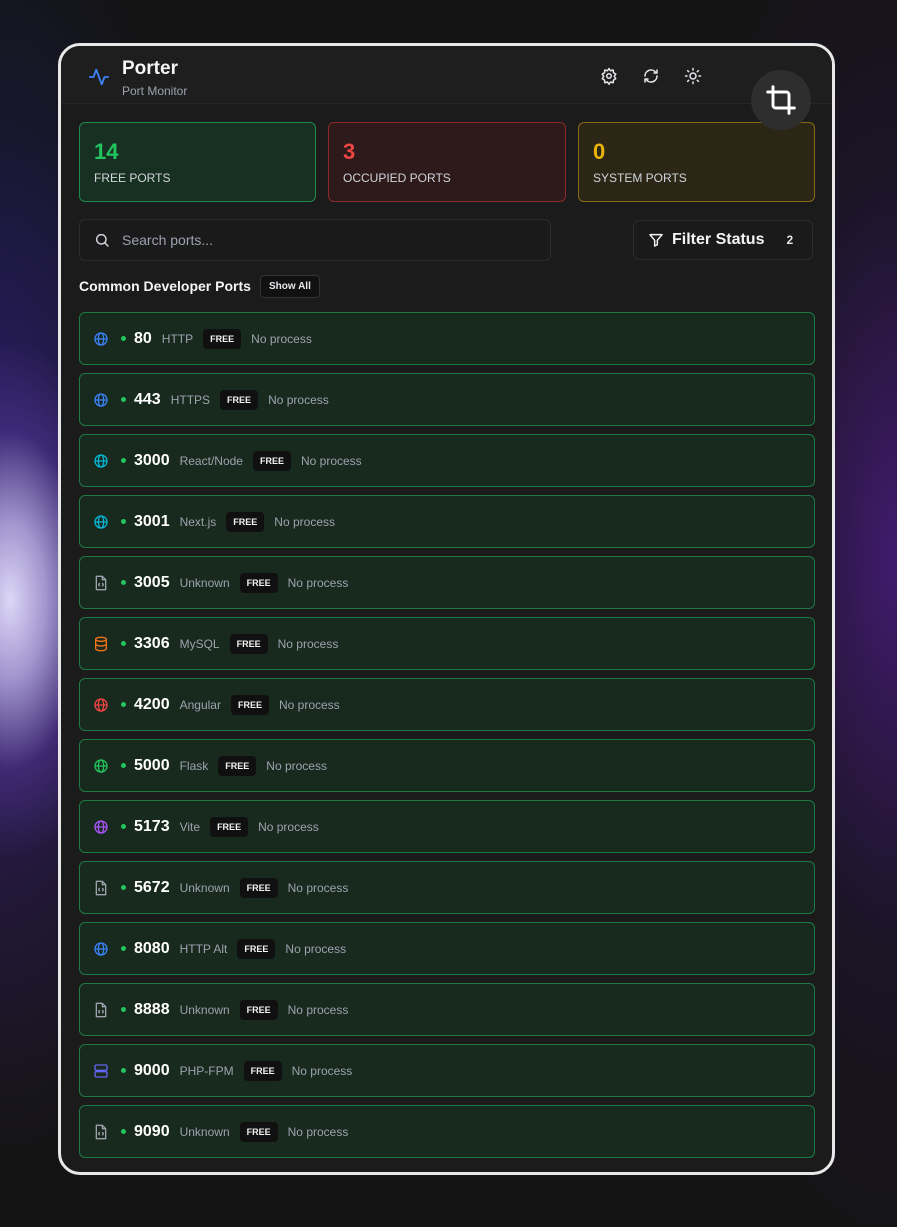 Image resolution: width=897 pixels, height=1227 pixels. I want to click on port-number: 8080, so click(152, 948).